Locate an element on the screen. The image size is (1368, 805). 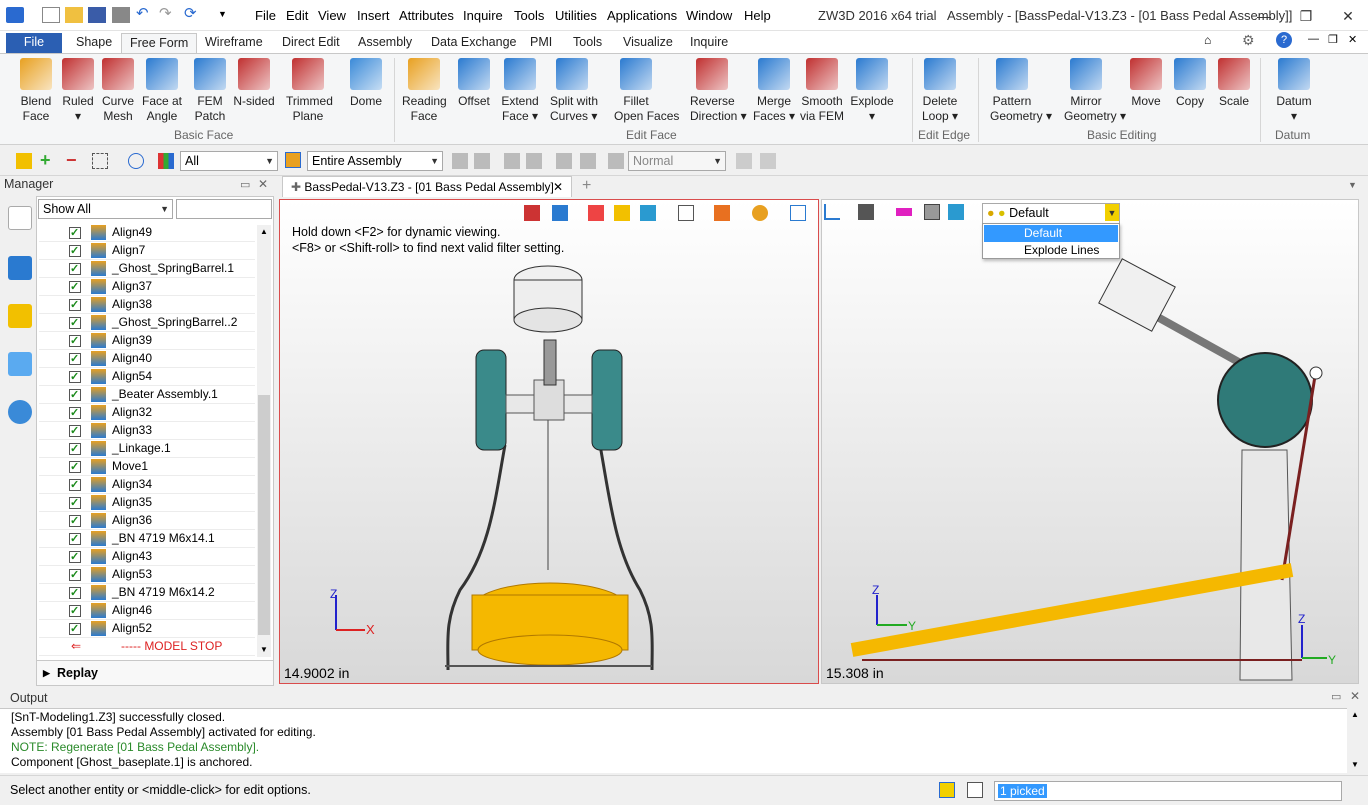
tree-item: _Beater Assembly.1 is located at coordinates (147, 395).